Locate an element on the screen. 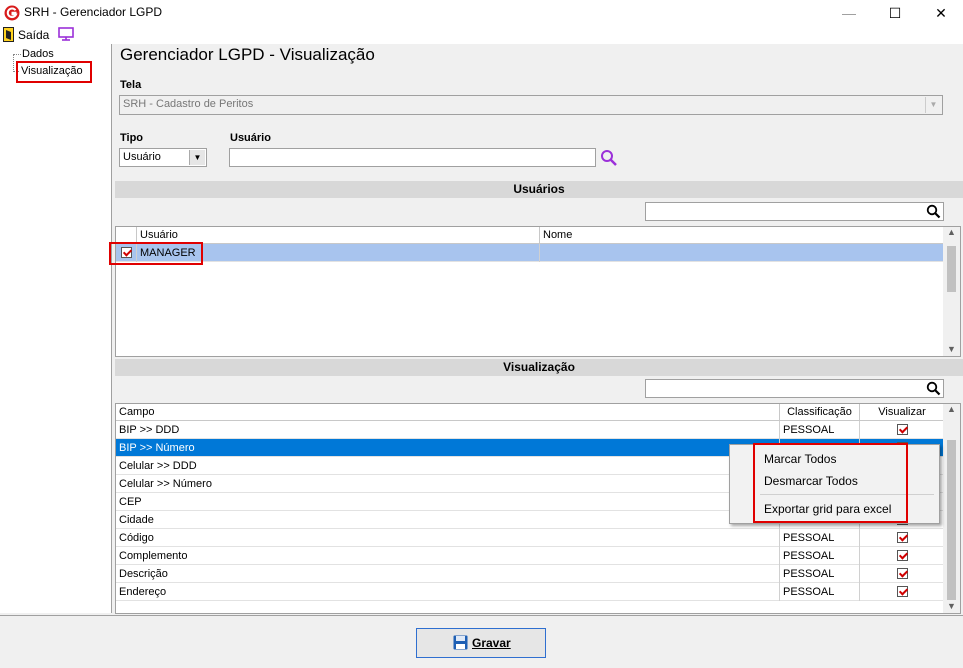 Image resolution: width=963 pixels, height=668 pixels. table-row: MANAGER is located at coordinates (530, 253).